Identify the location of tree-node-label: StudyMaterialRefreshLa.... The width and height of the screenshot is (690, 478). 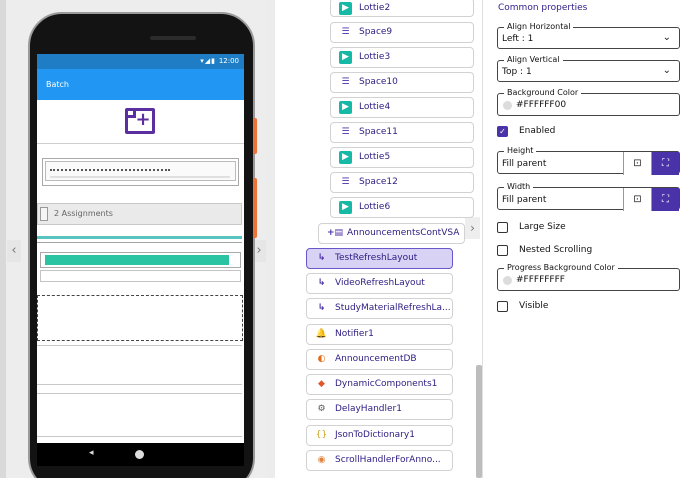
(393, 308).